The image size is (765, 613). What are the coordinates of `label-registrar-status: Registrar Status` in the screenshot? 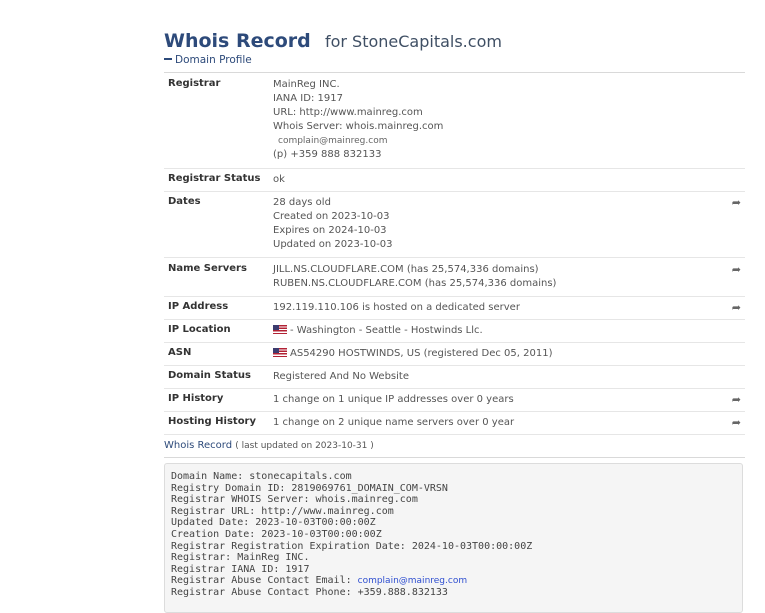 It's located at (218, 180).